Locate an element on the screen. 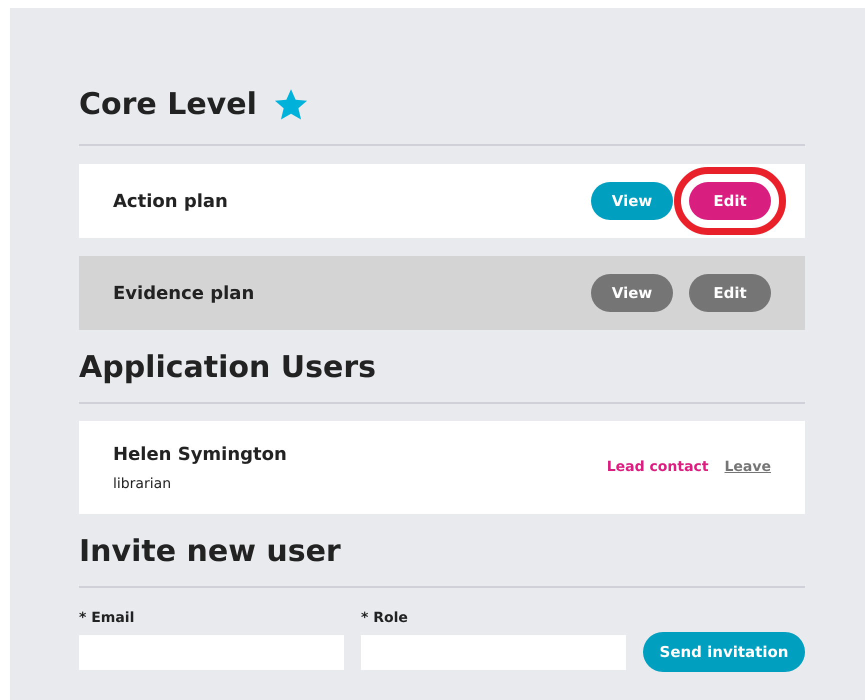  leave-link: Leave is located at coordinates (747, 467).